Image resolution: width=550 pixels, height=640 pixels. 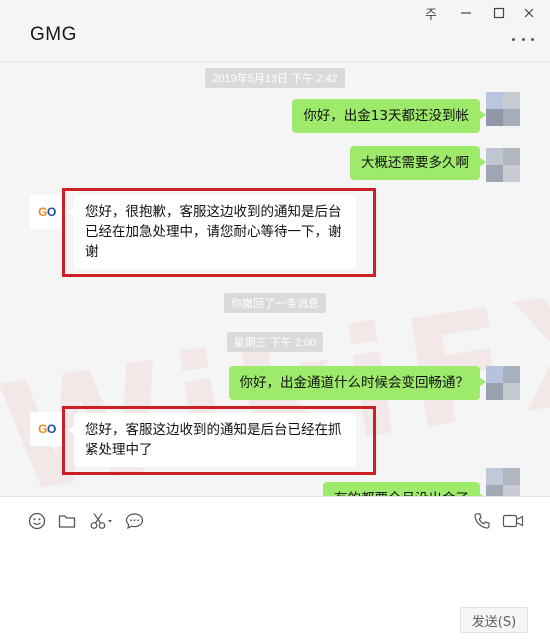 What do you see at coordinates (275, 341) in the screenshot?
I see `timestamp: 星期三 下午 2:00` at bounding box center [275, 341].